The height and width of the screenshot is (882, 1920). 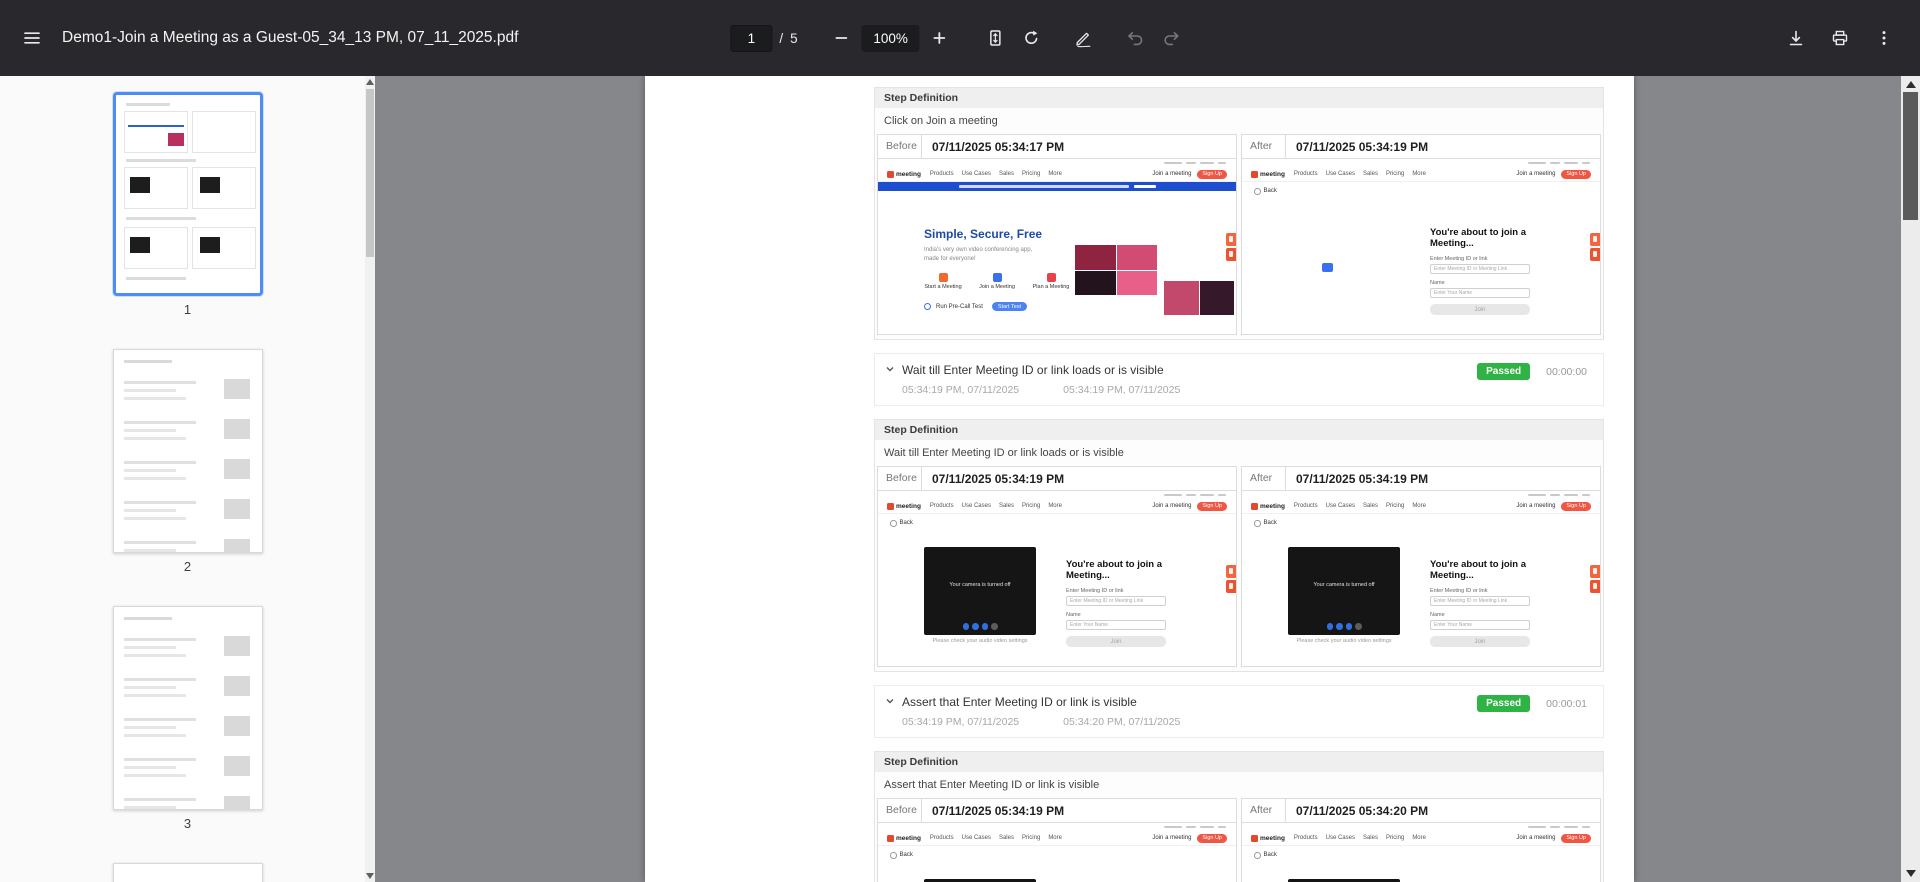 What do you see at coordinates (1339, 626) in the screenshot?
I see `camera-icon` at bounding box center [1339, 626].